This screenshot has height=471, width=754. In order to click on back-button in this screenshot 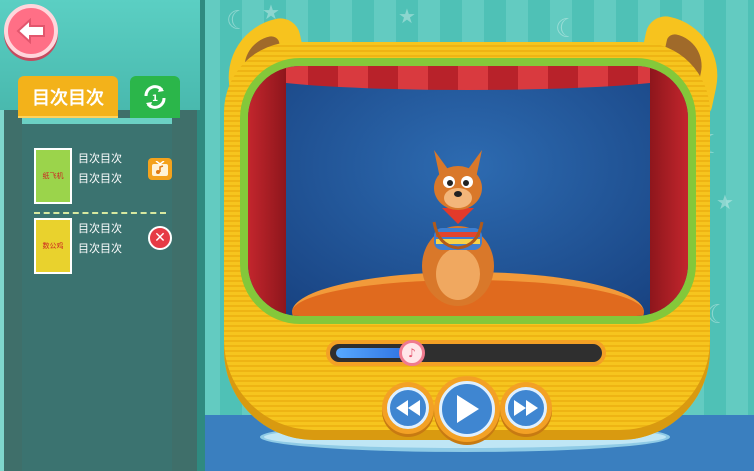, I will do `click(31, 31)`.